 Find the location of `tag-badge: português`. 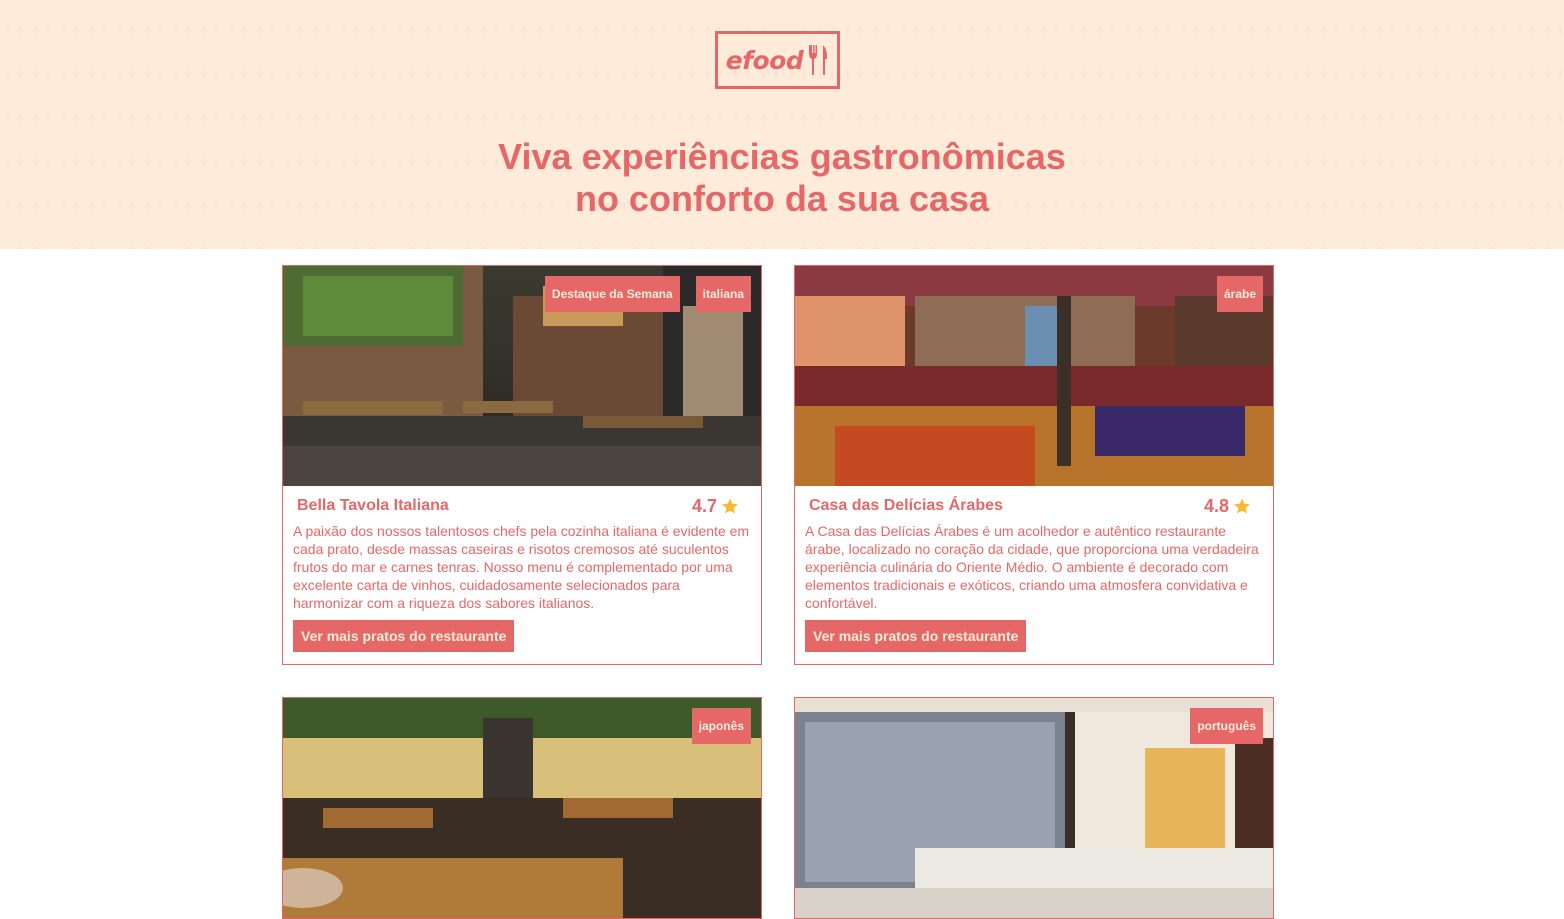

tag-badge: português is located at coordinates (1226, 726).